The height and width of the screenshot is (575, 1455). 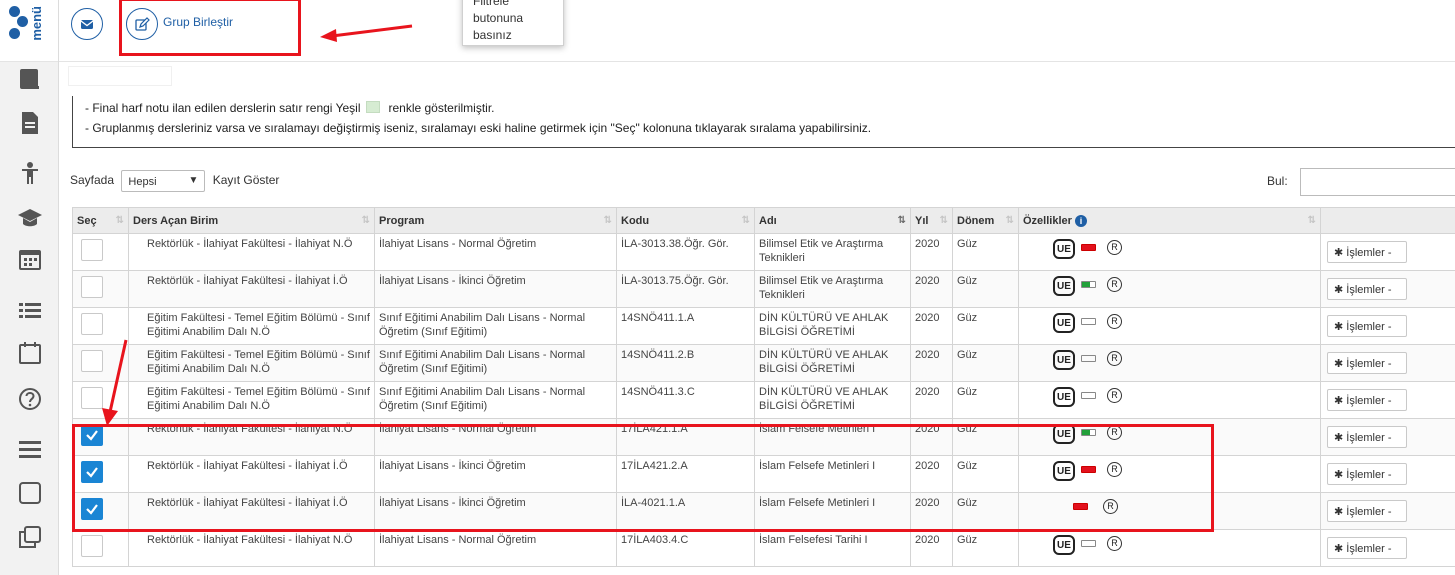 What do you see at coordinates (30, 173) in the screenshot?
I see `person-icon` at bounding box center [30, 173].